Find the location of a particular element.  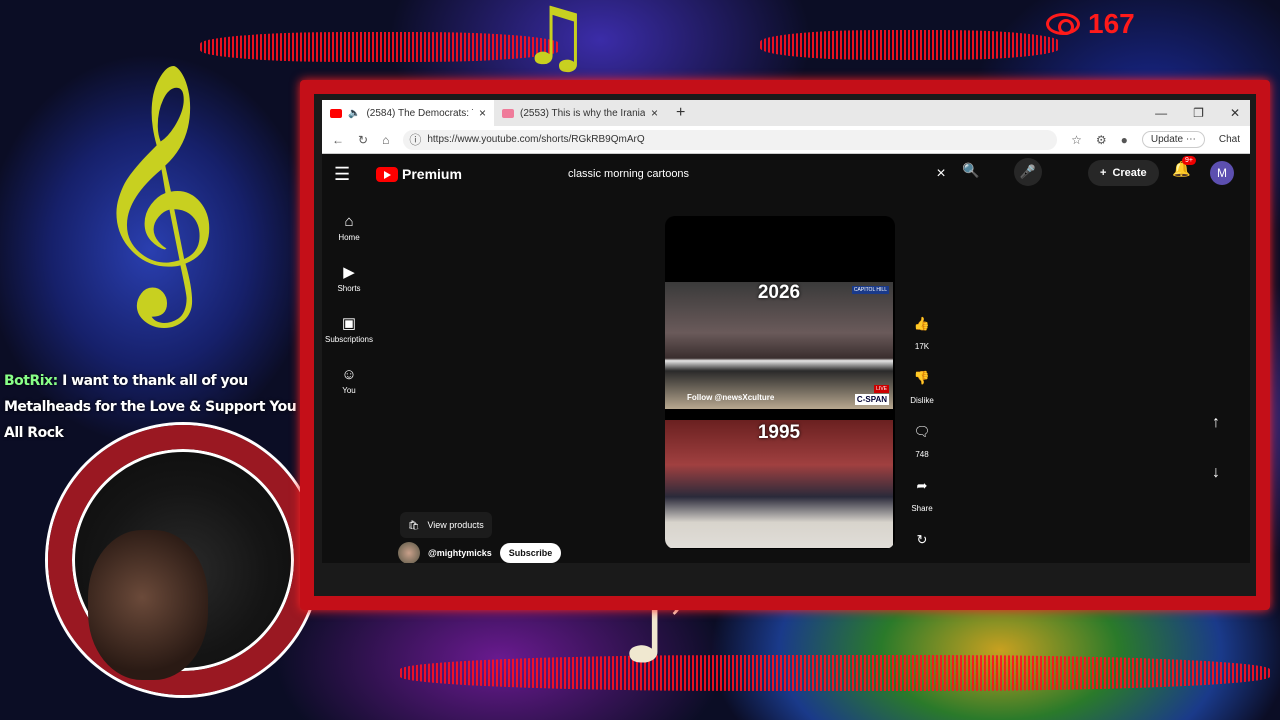

thumbs-down-icon: 👎 is located at coordinates (922, 377).